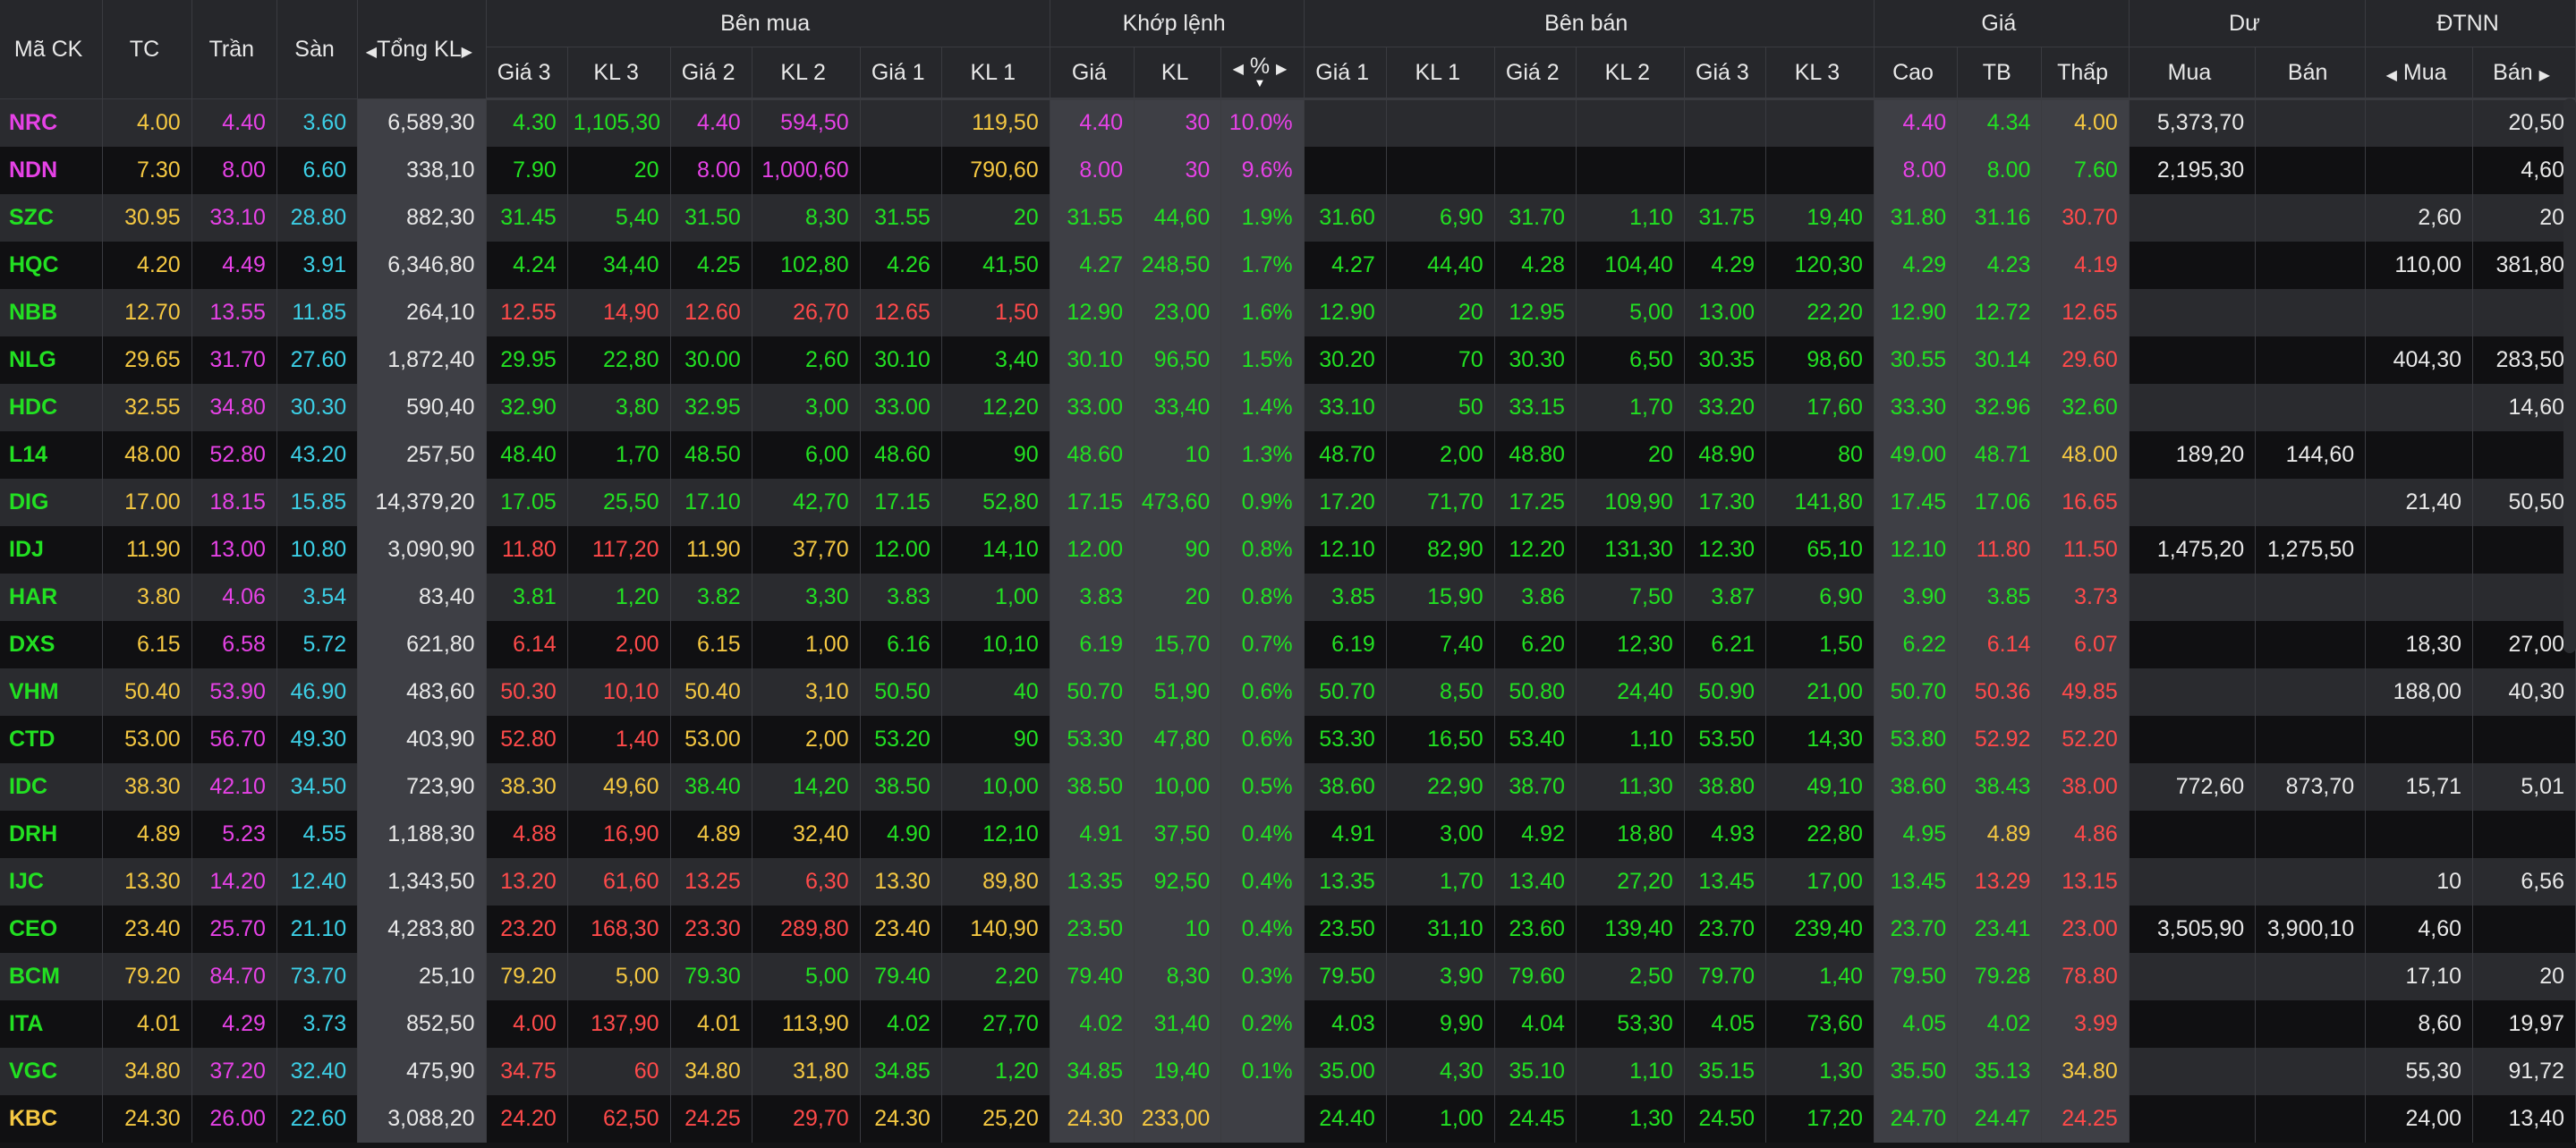 The width and height of the screenshot is (2576, 1148). Describe the element at coordinates (2419, 73) in the screenshot. I see `col-foreign-buy: ◀ Mua` at that location.